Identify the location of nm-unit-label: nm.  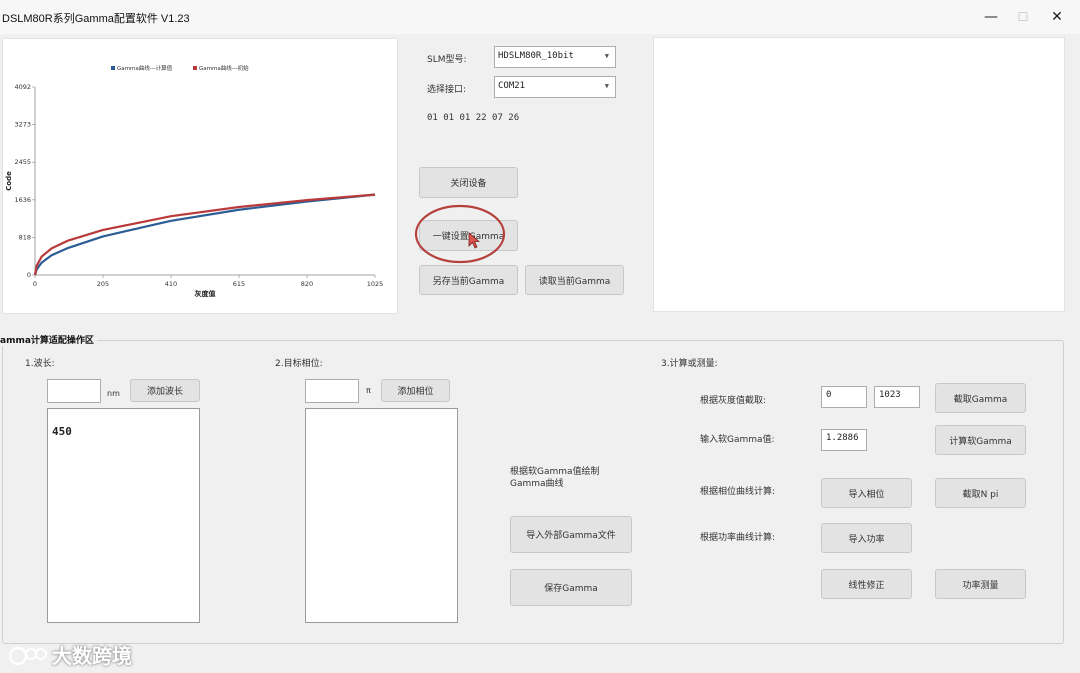
(113, 393).